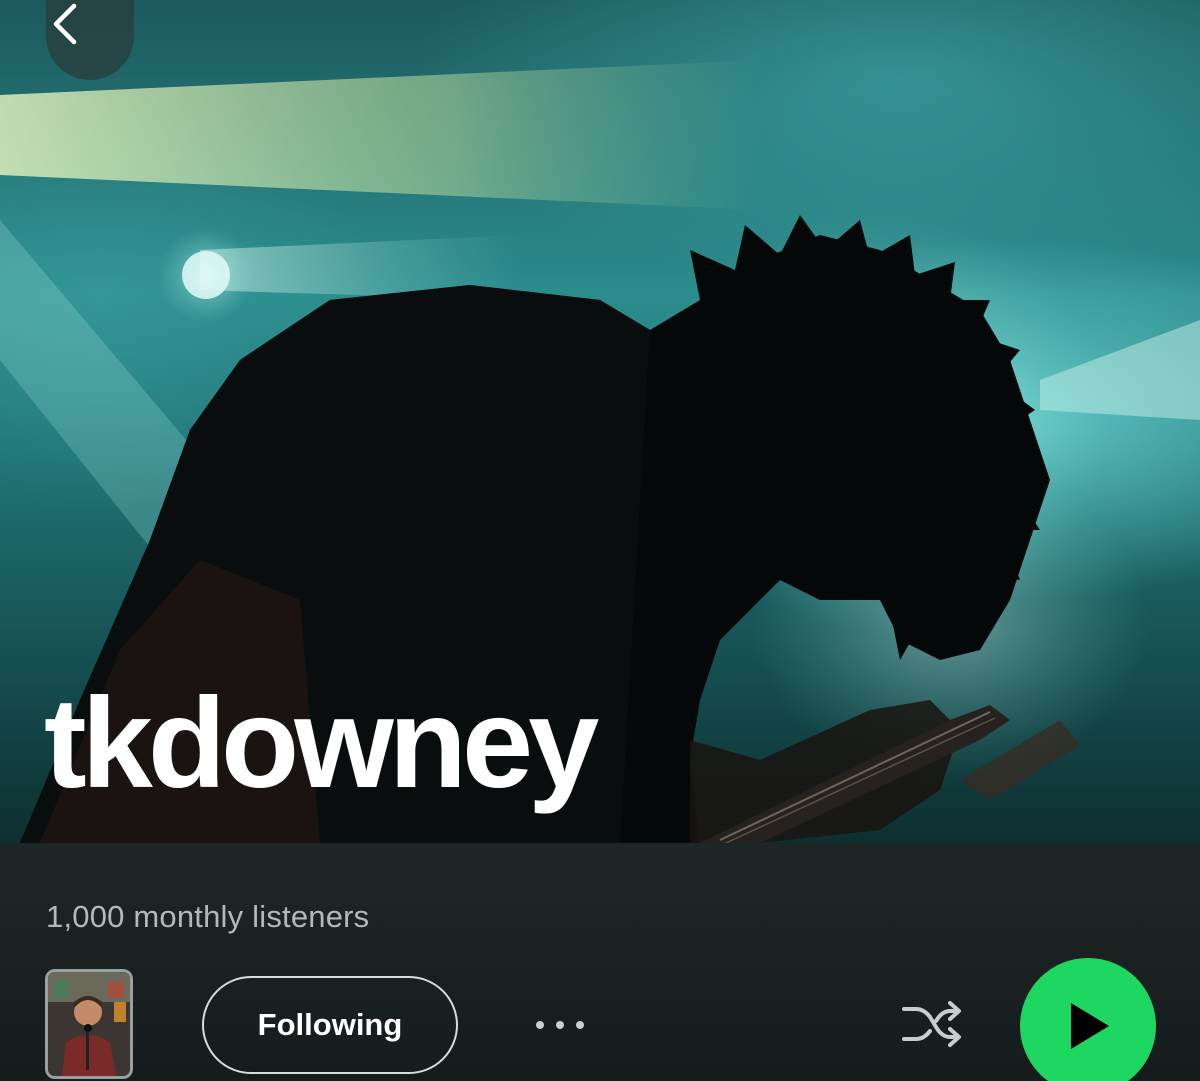 This screenshot has height=1081, width=1200. I want to click on artist-thumbnail-image, so click(89, 1024).